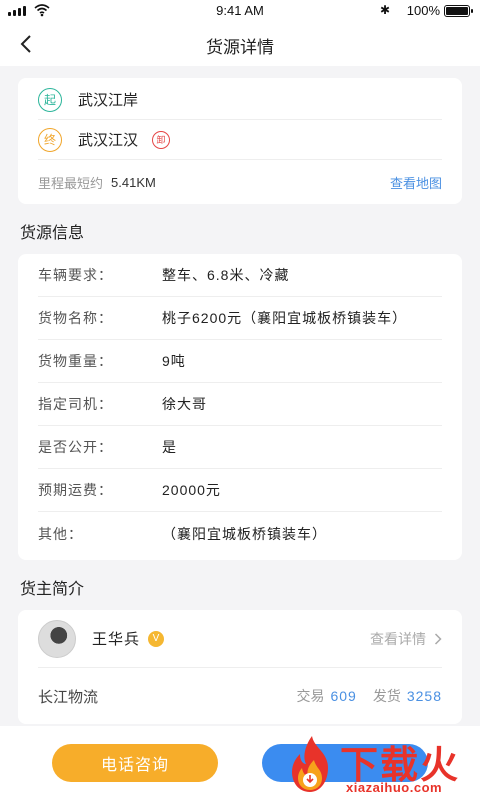  Describe the element at coordinates (75, 275) in the screenshot. I see `info-label: 车辆要求：` at that location.